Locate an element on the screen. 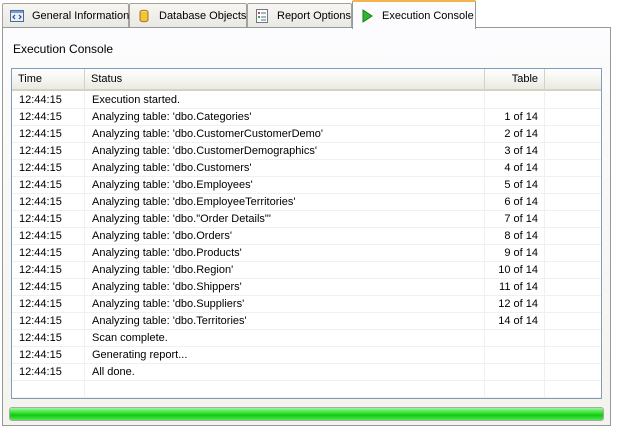  table-progress-cell: 2 of 14 is located at coordinates (515, 134).